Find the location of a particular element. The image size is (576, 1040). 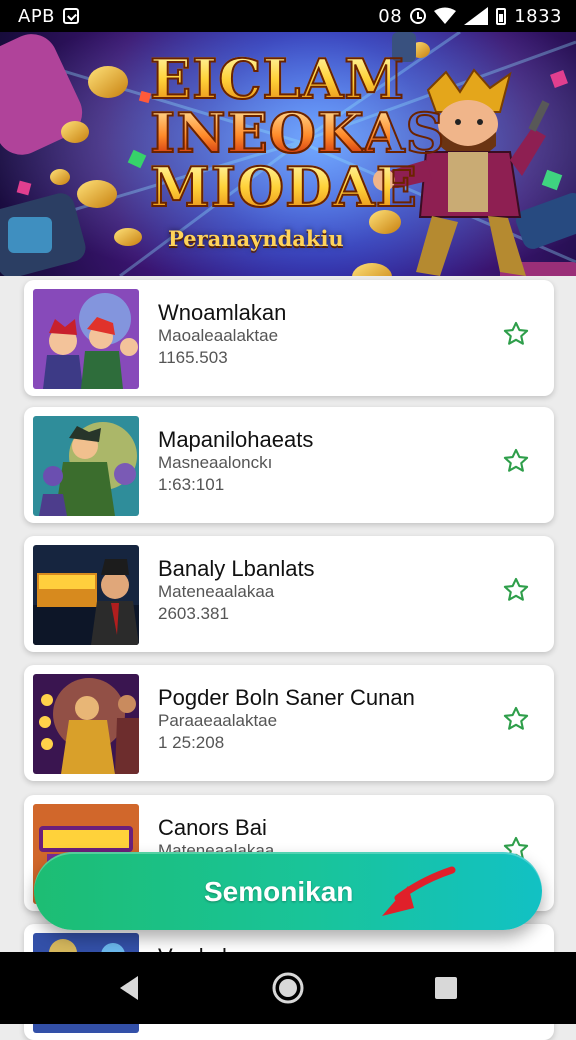

back-triangle-icon is located at coordinates (130, 988).